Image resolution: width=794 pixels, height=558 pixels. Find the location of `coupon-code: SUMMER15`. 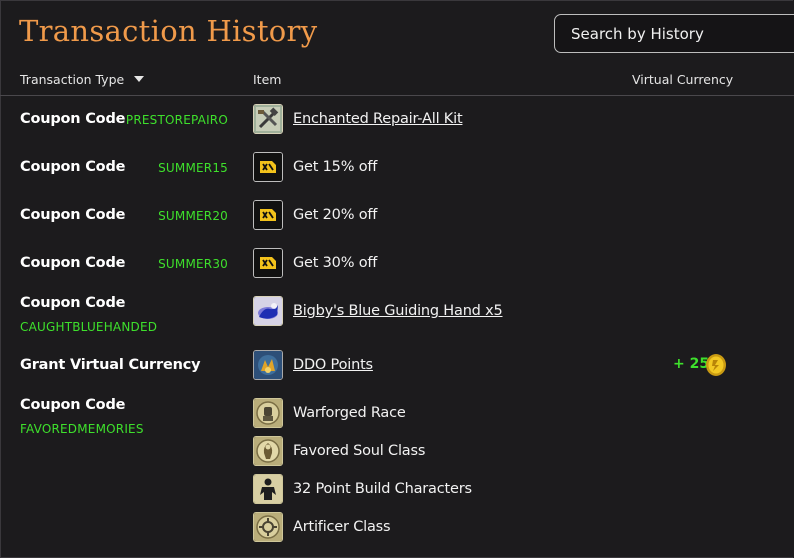

coupon-code: SUMMER15 is located at coordinates (193, 168).